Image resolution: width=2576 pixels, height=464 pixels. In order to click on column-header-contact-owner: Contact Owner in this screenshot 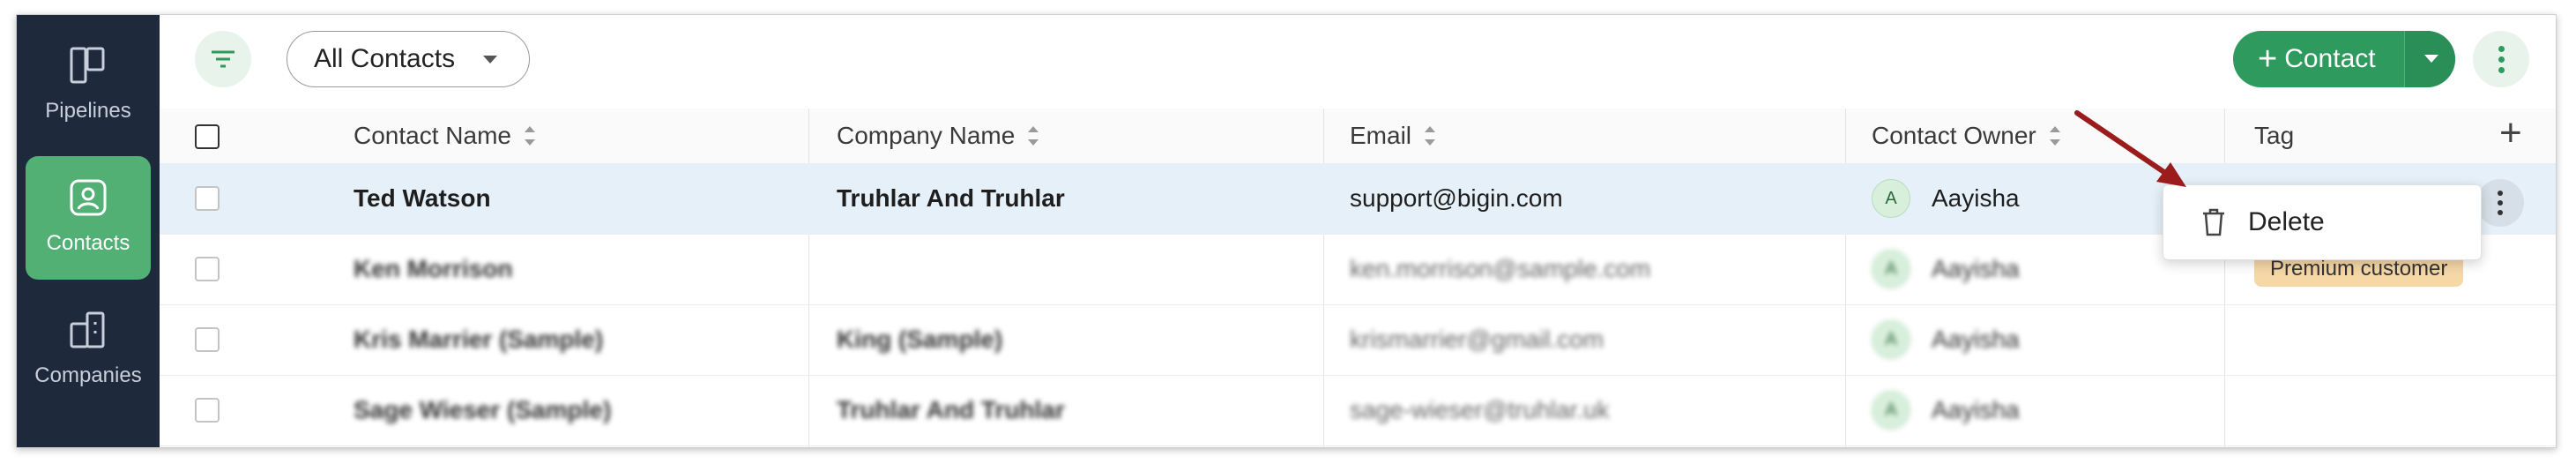, I will do `click(1967, 136)`.